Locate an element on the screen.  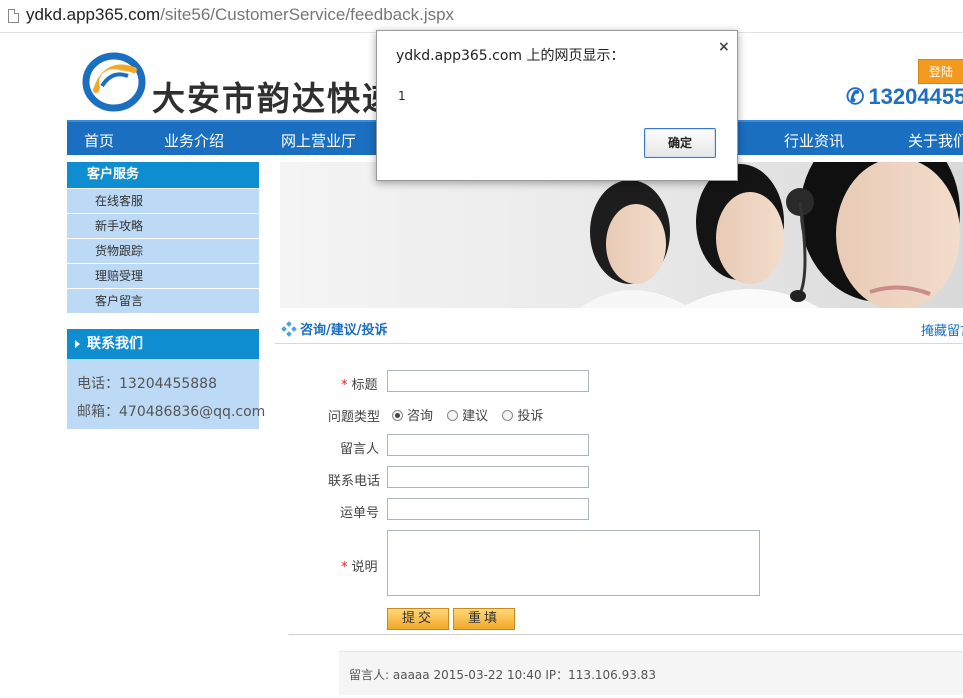
banner-image is located at coordinates (621, 235).